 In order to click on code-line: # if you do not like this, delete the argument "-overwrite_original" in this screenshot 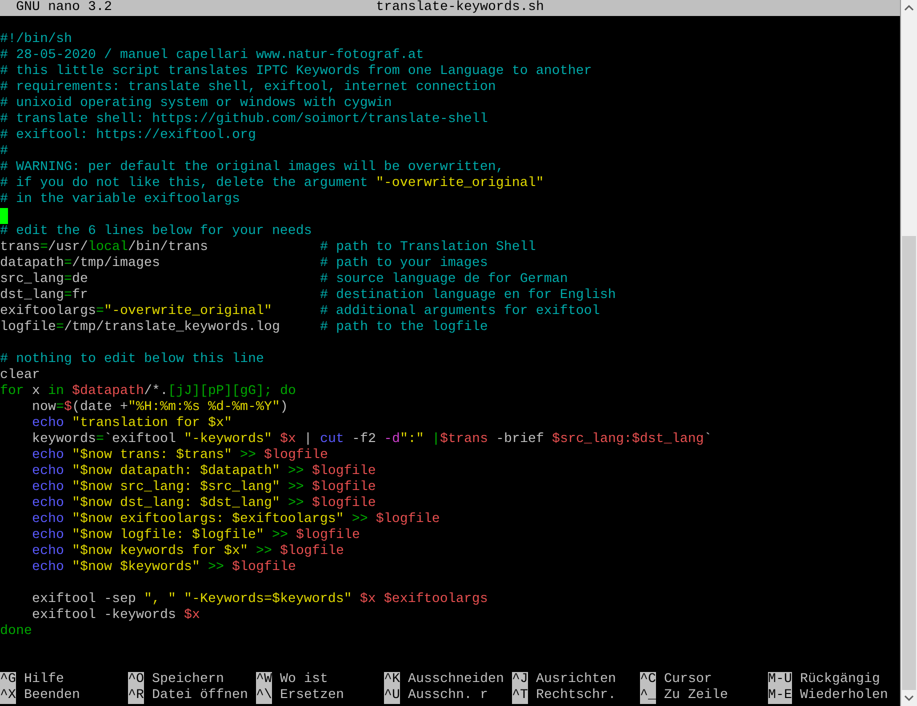, I will do `click(272, 184)`.